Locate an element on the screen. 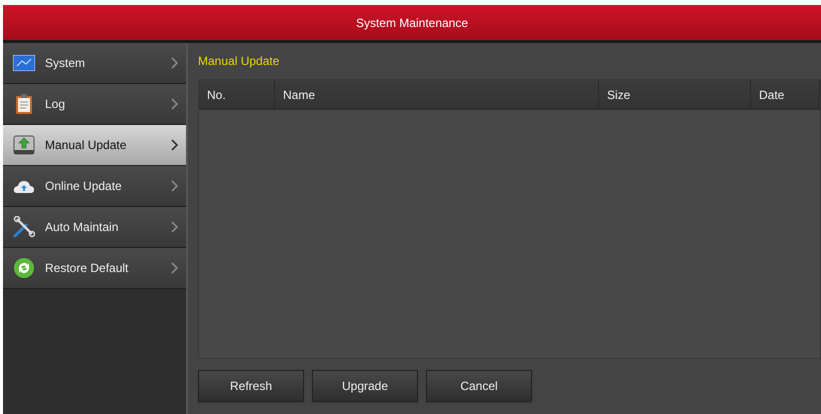  monitor-icon is located at coordinates (24, 63).